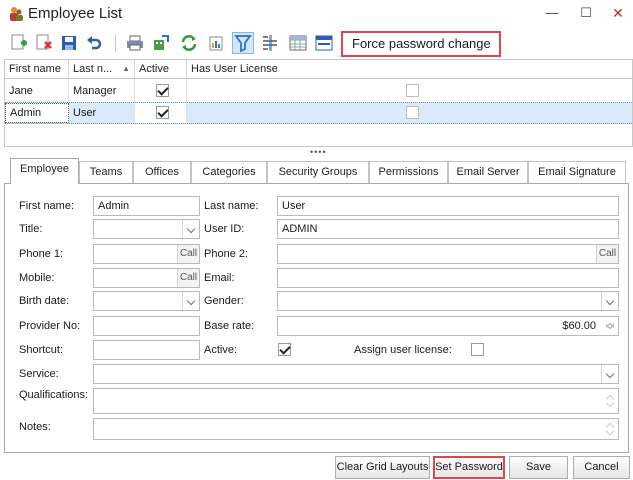  What do you see at coordinates (538, 467) in the screenshot?
I see `save-button: Save` at bounding box center [538, 467].